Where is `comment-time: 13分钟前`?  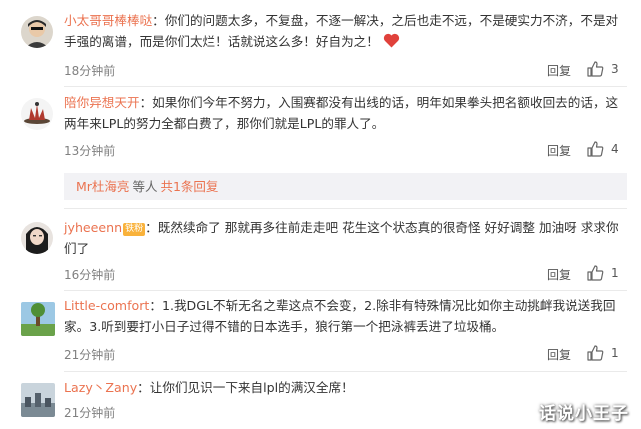 comment-time: 13分钟前 is located at coordinates (90, 151).